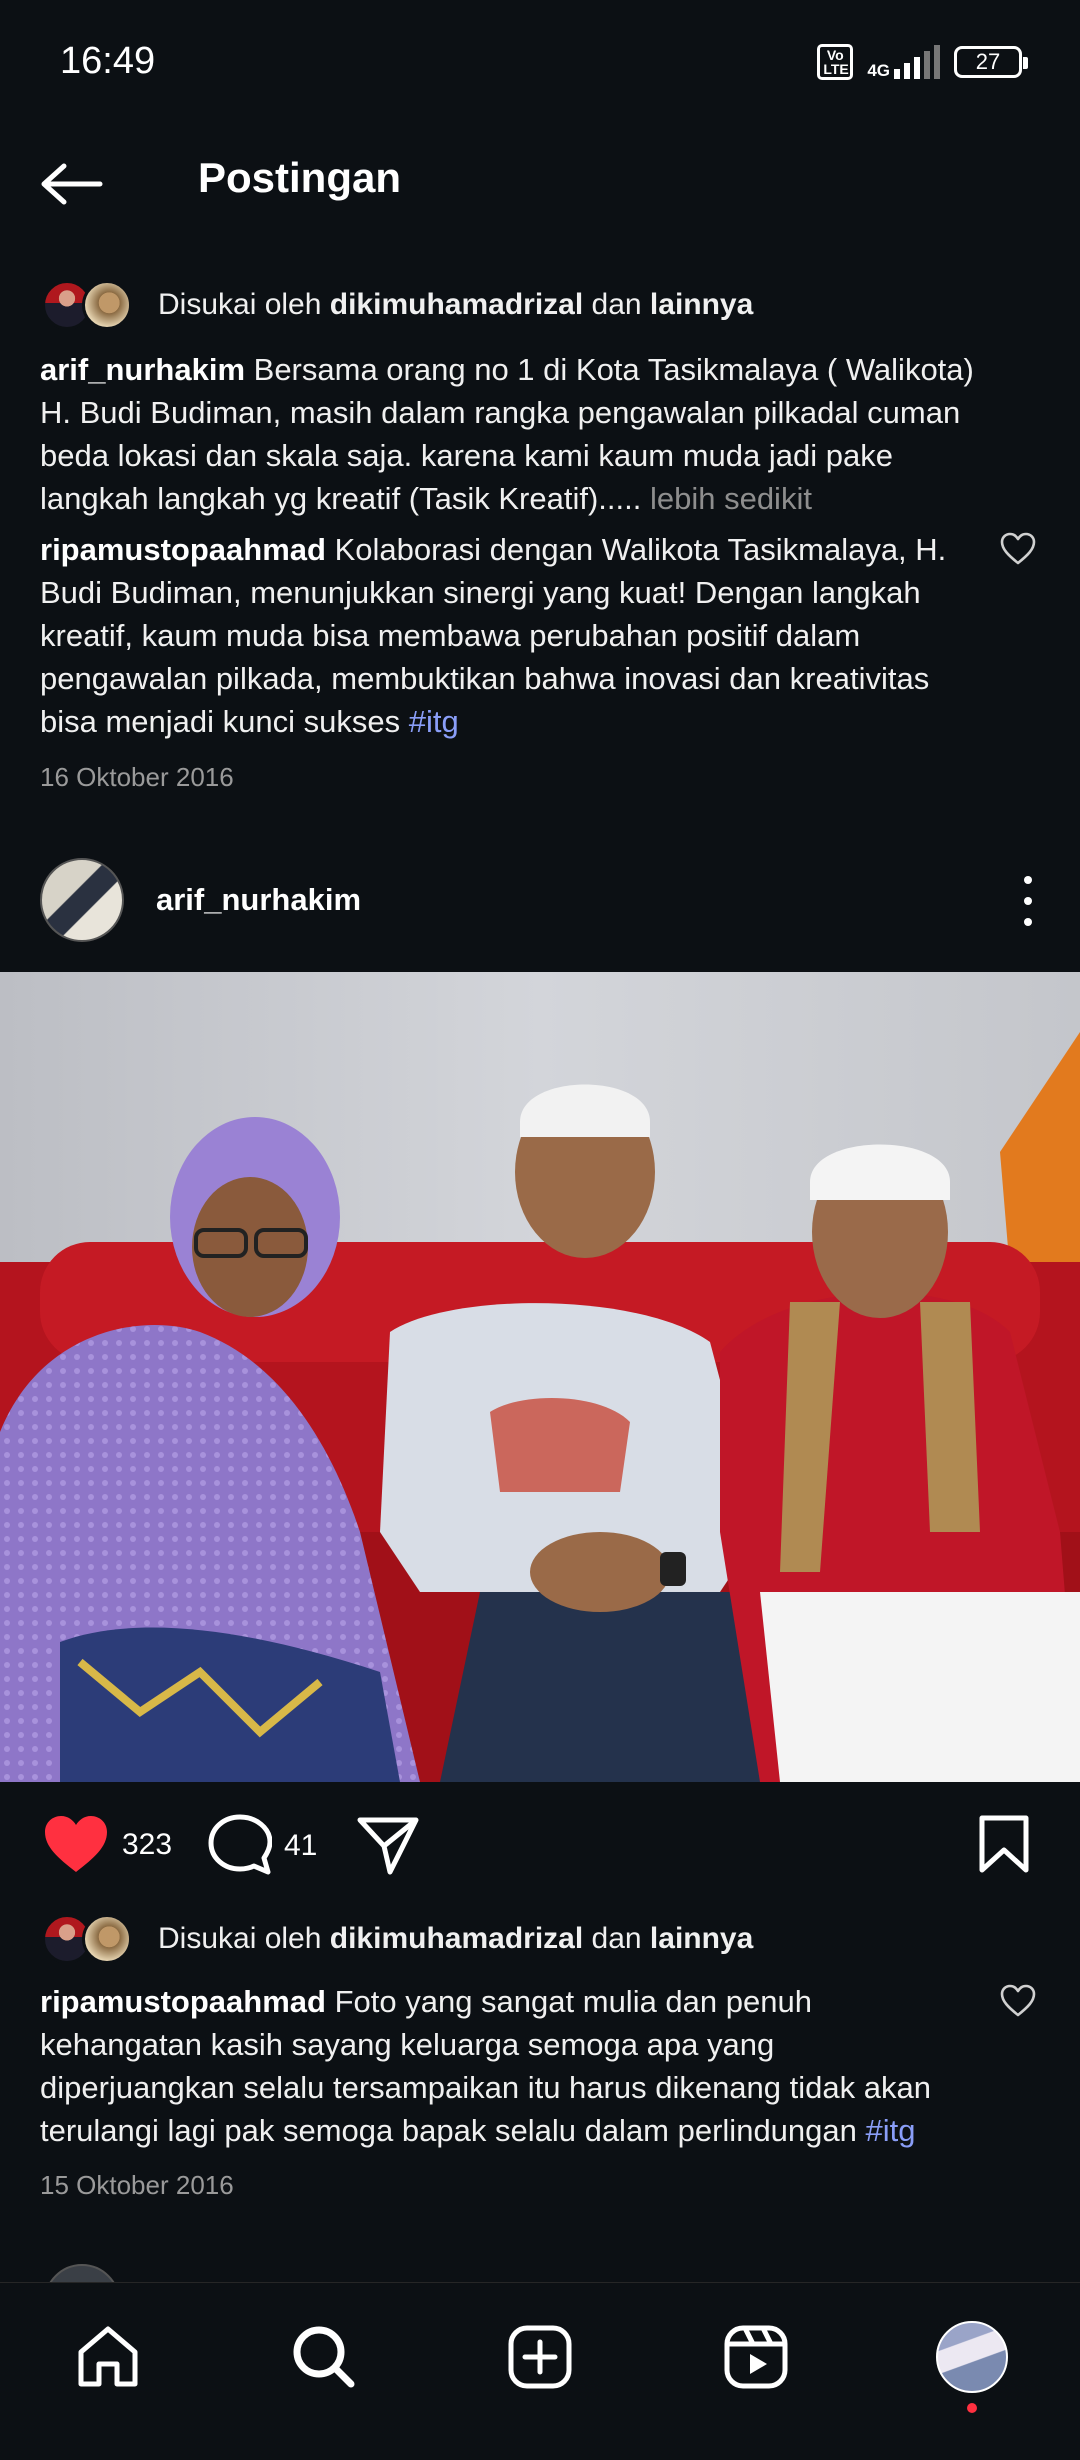 The image size is (1080, 2460). I want to click on bottom-navigation, so click(540, 2371).